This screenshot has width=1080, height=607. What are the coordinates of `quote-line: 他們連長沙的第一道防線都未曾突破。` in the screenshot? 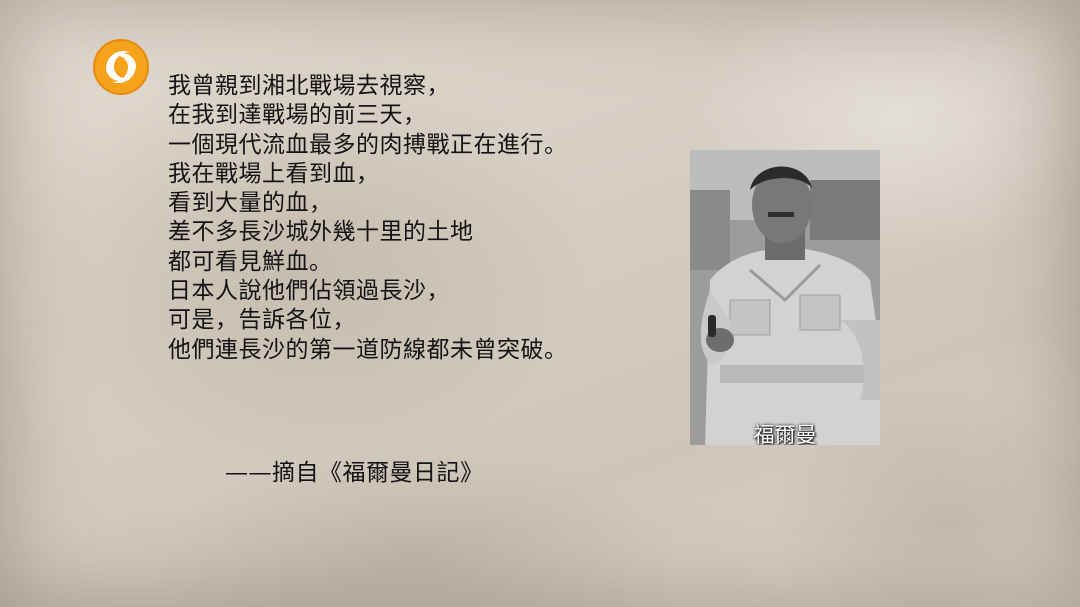 It's located at (368, 349).